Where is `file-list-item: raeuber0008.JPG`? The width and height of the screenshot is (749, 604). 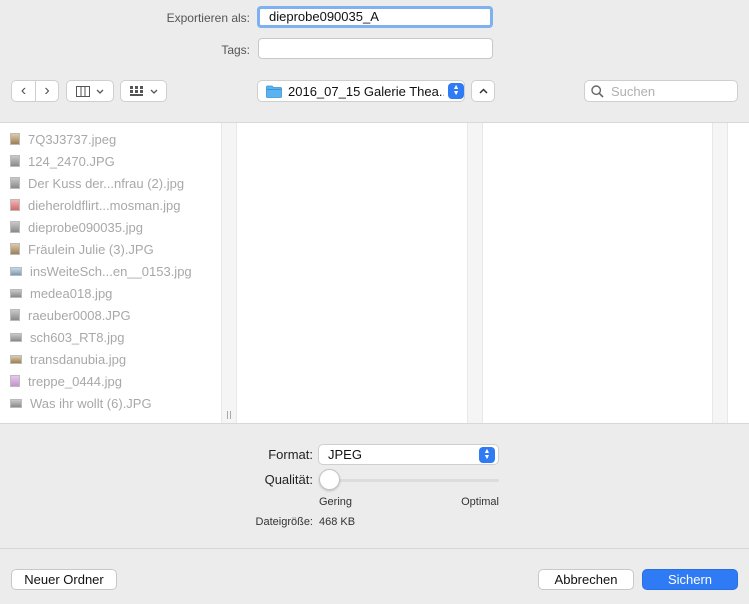 file-list-item: raeuber0008.JPG is located at coordinates (110, 315).